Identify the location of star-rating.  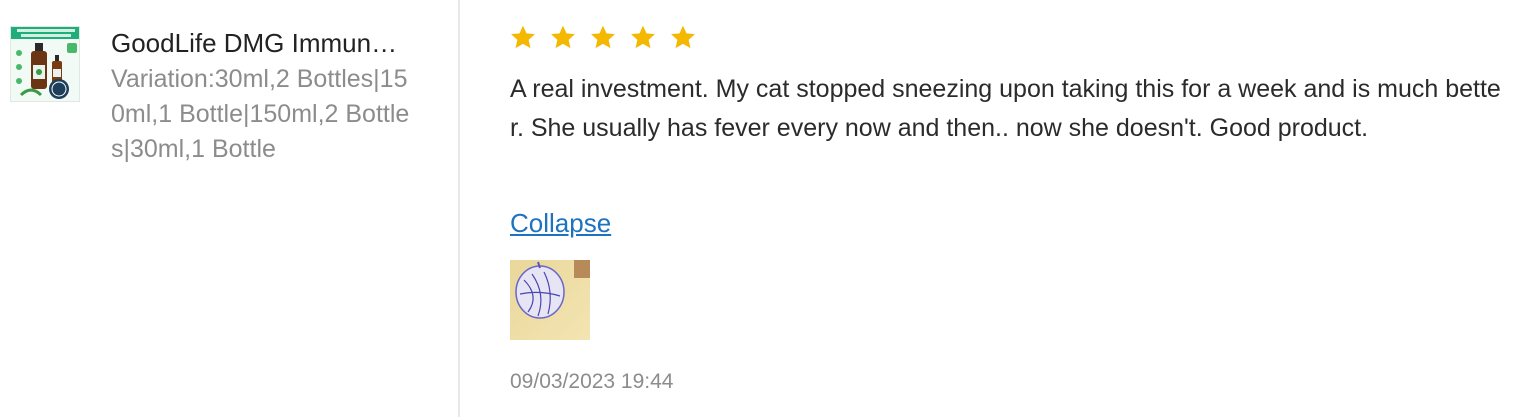
(603, 39).